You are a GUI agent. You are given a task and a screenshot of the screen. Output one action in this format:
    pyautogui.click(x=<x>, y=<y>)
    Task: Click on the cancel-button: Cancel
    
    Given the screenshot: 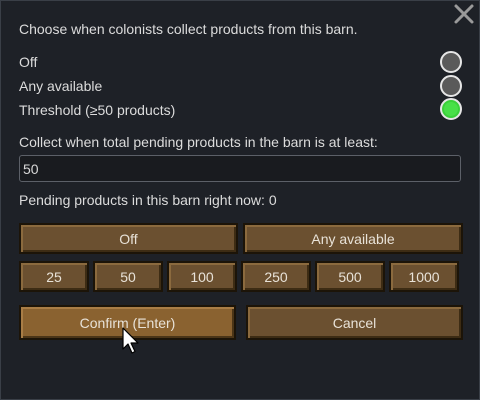 What is the action you would take?
    pyautogui.click(x=354, y=322)
    